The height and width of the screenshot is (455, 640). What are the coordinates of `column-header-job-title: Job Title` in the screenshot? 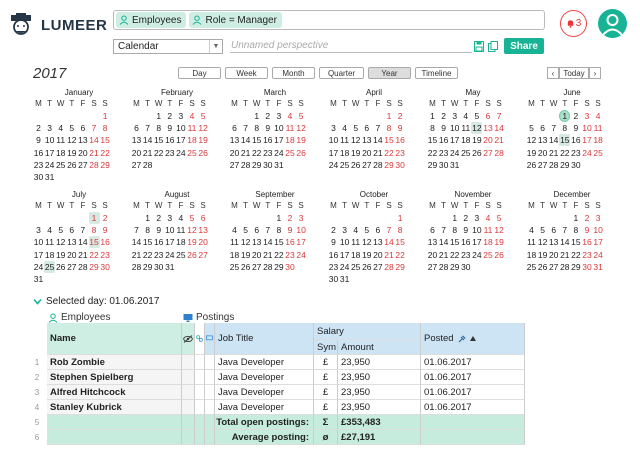 It's located at (264, 339).